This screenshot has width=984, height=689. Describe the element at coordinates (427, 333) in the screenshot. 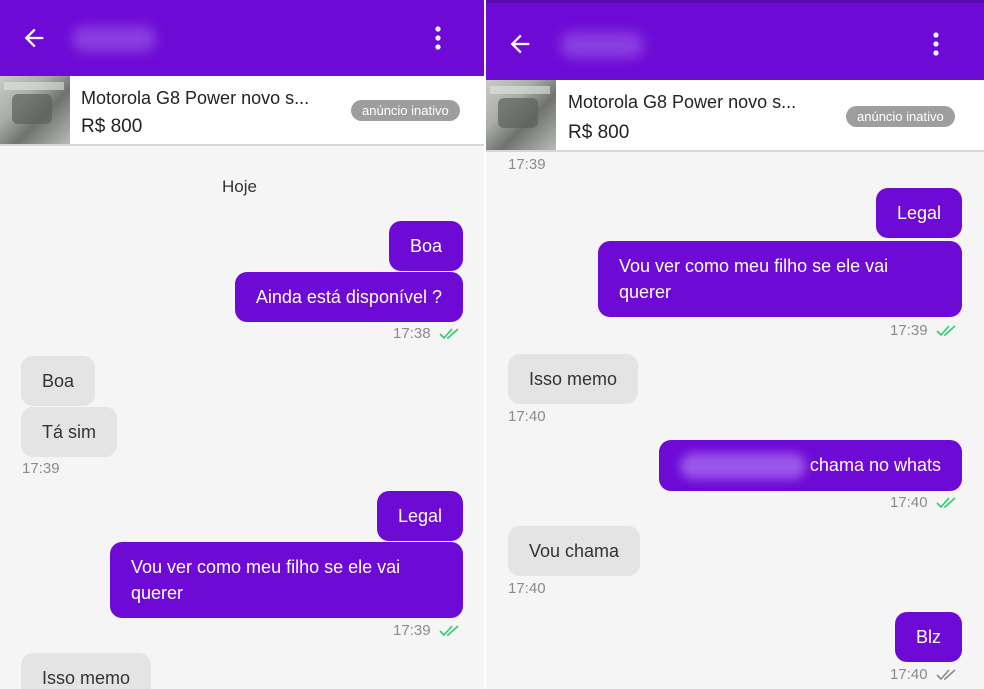

I see `message-timestamp: 17:38` at that location.